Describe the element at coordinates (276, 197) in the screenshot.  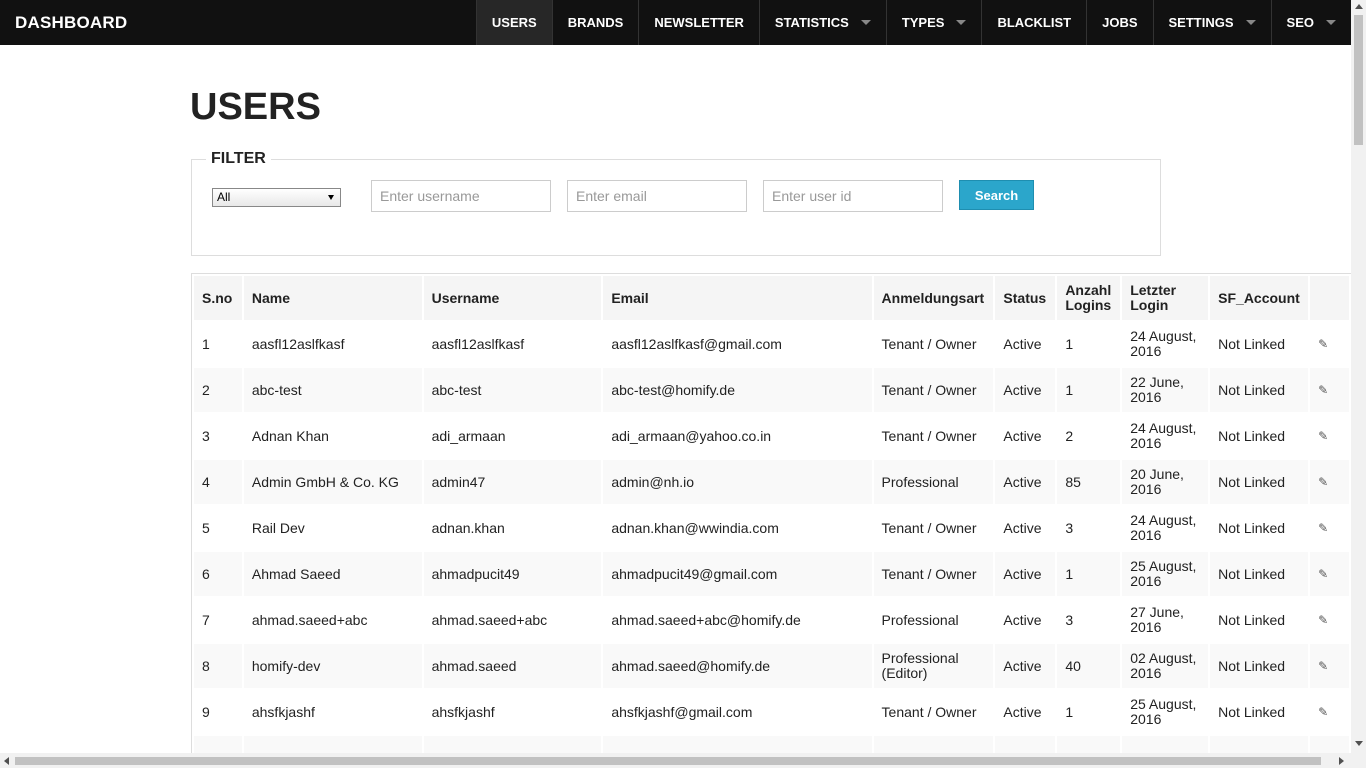
I see `user-type-select: All` at that location.